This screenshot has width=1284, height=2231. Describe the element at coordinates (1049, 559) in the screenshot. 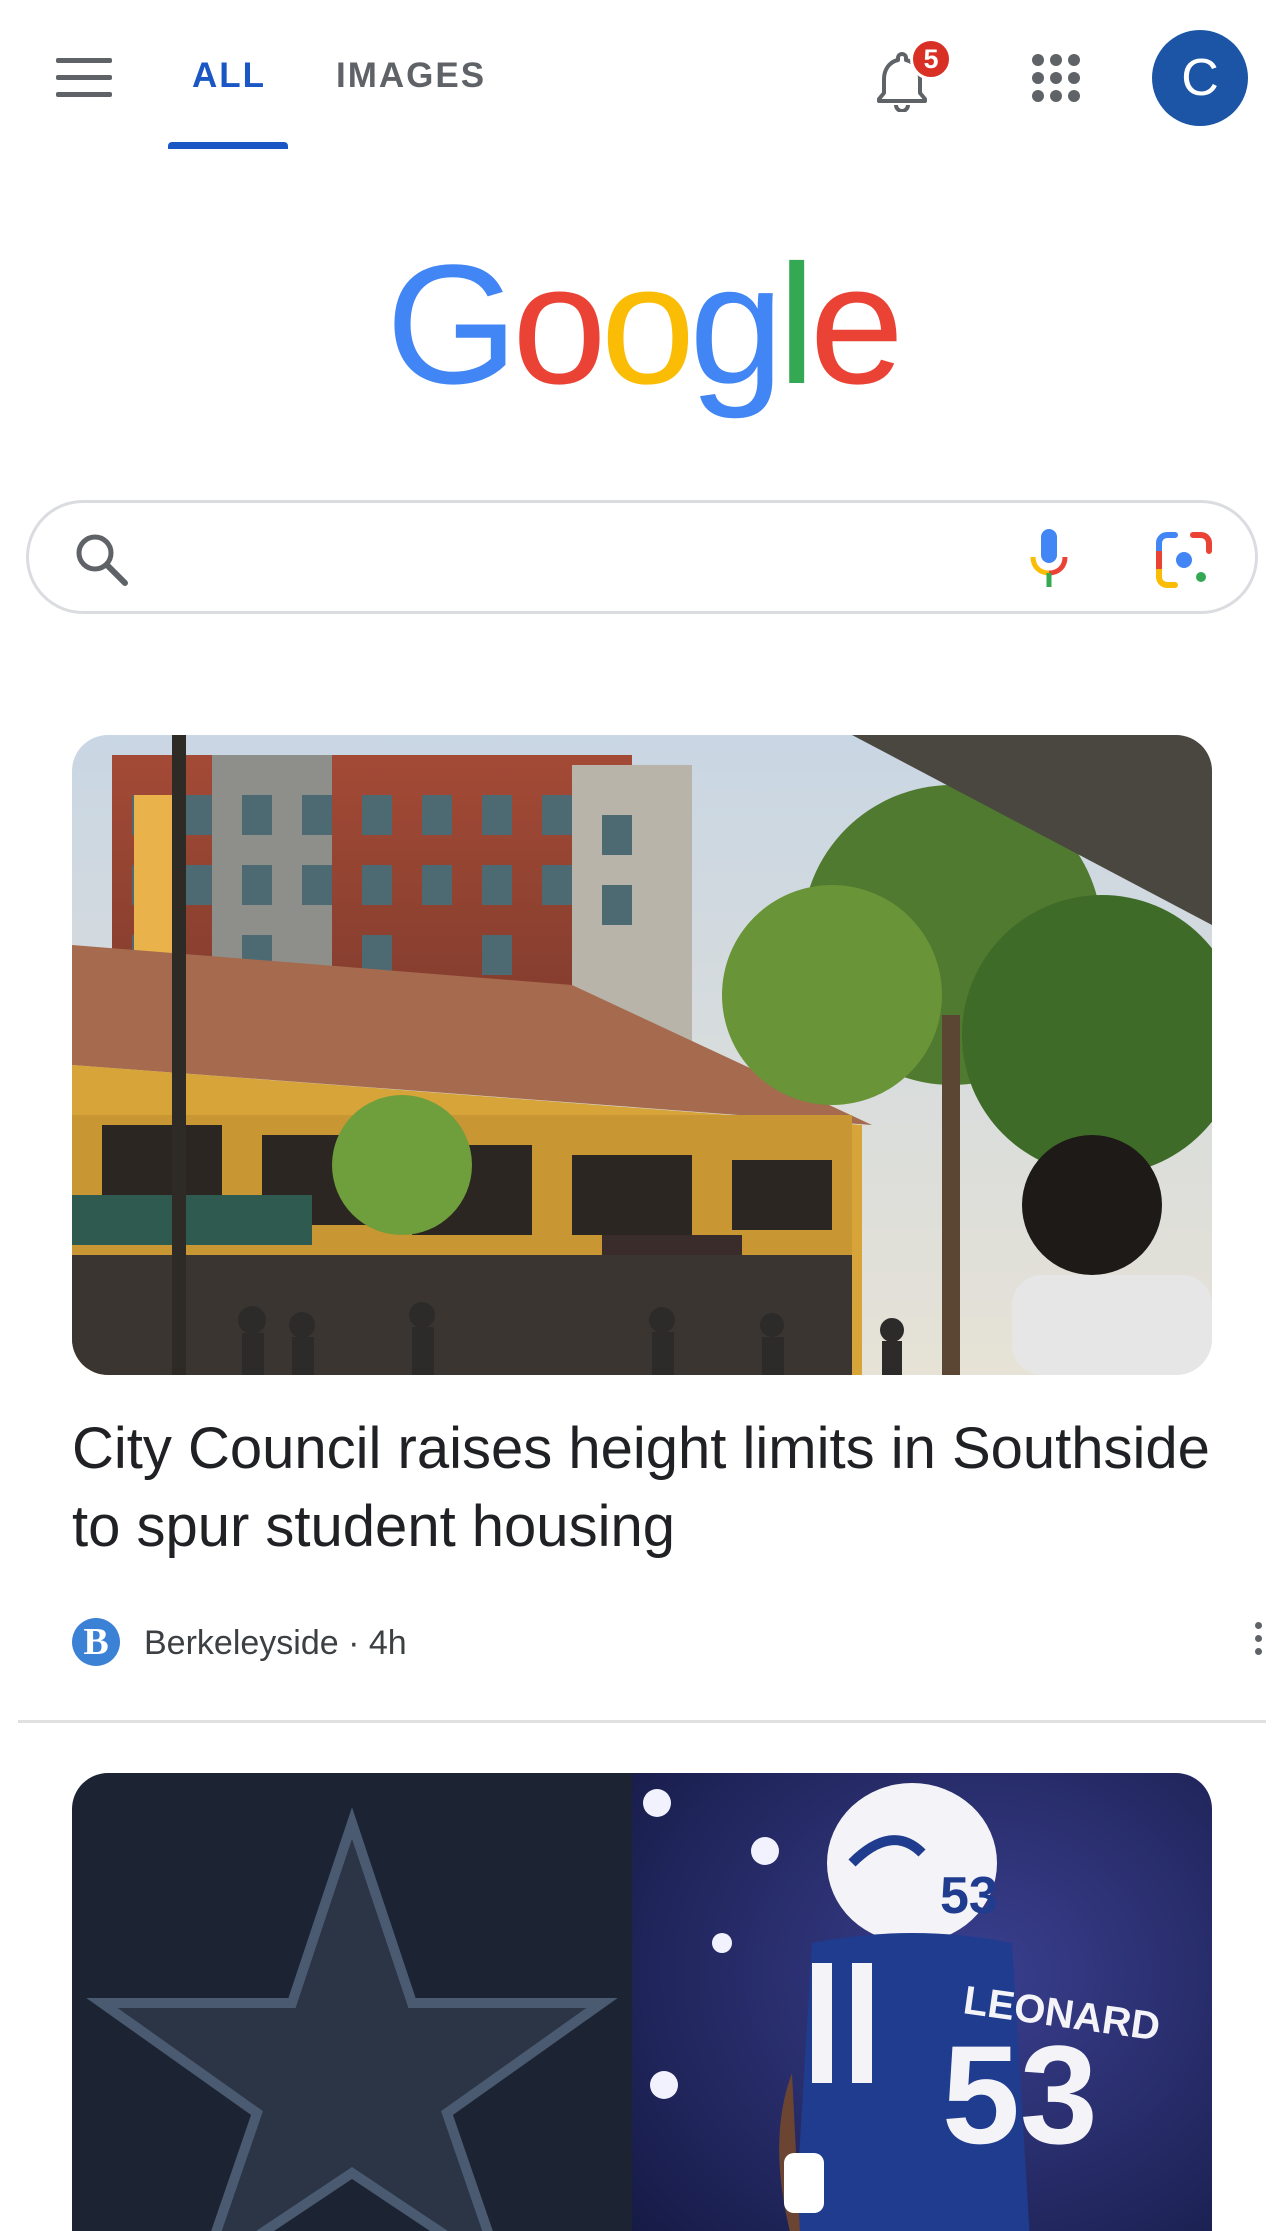

I see `microphone-icon` at that location.